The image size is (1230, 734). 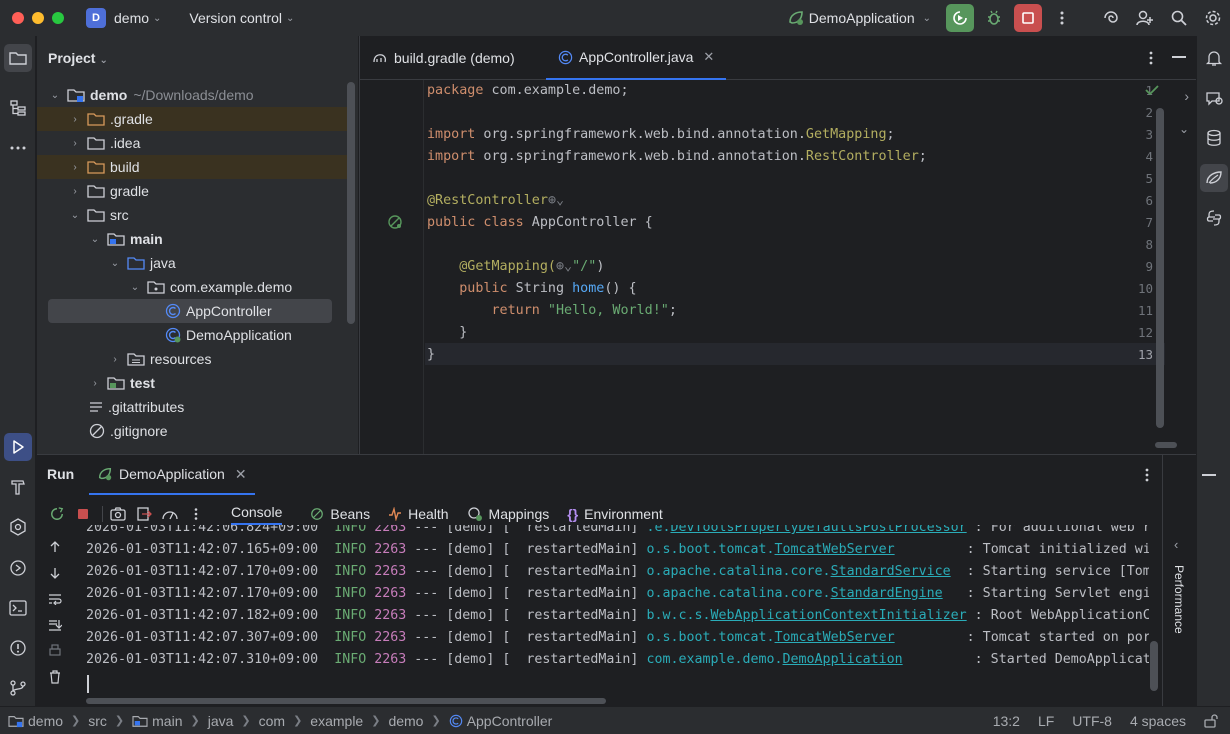 What do you see at coordinates (336, 721) in the screenshot?
I see `breadcrumb-item: example` at bounding box center [336, 721].